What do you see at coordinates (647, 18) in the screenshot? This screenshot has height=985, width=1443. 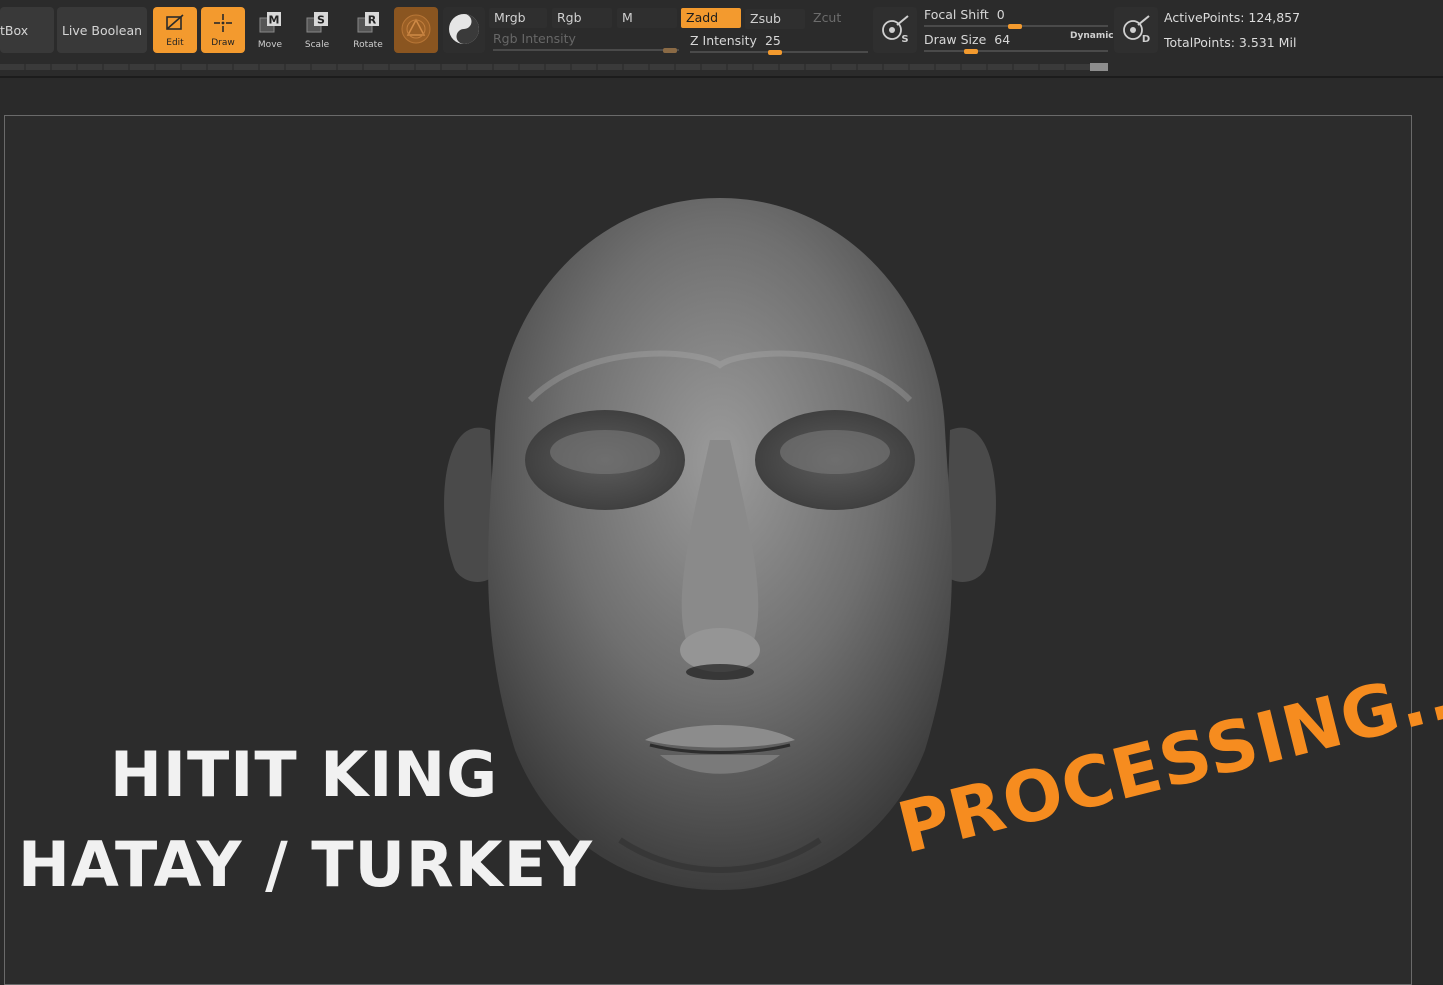 I see `m-button: M` at bounding box center [647, 18].